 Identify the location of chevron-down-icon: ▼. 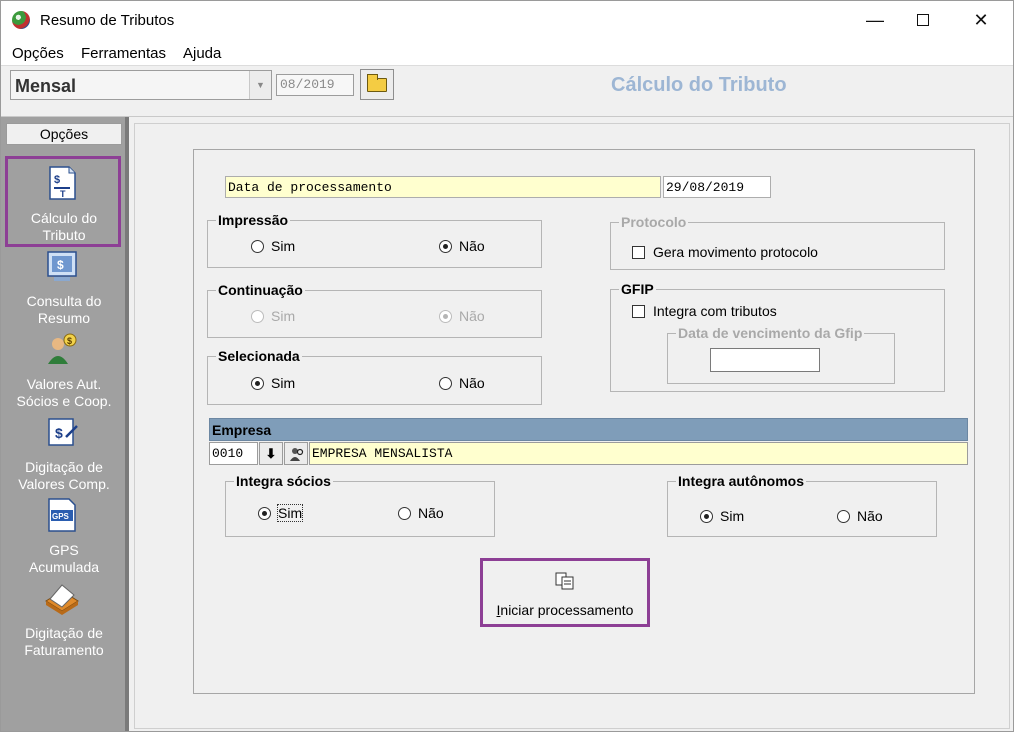
(260, 85).